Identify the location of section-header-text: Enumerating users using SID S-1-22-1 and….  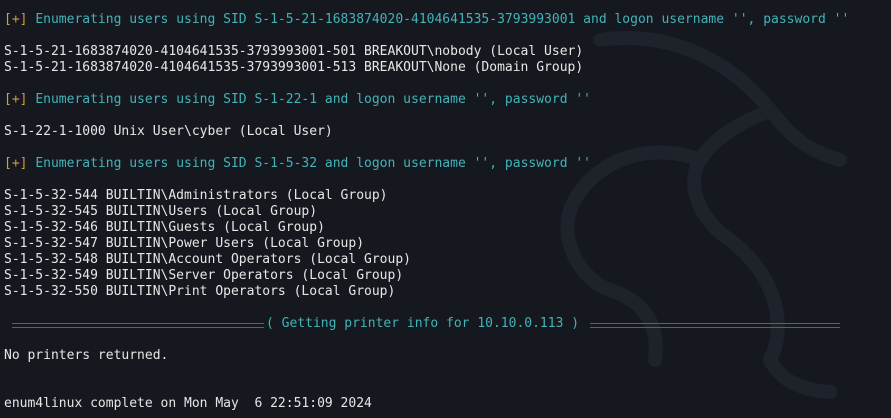
(313, 99).